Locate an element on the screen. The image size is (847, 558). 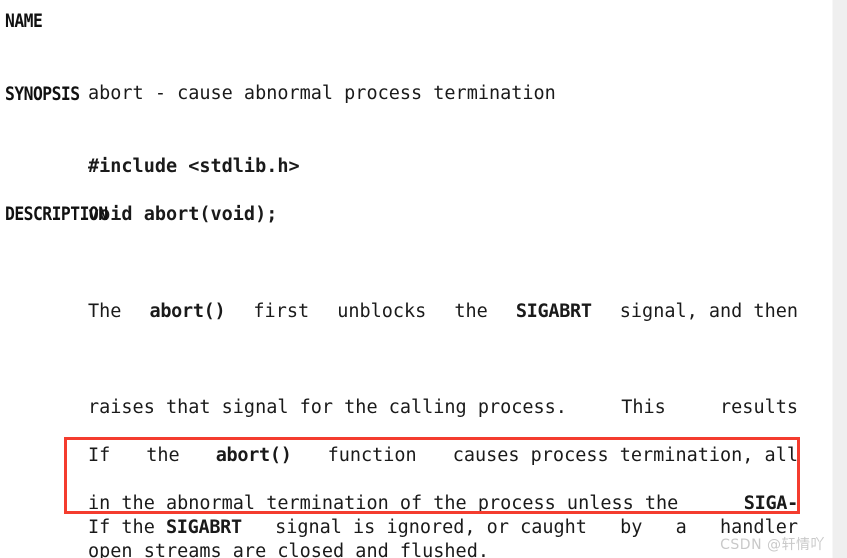
section-heading-description: DESCRIPTION is located at coordinates (56, 214).